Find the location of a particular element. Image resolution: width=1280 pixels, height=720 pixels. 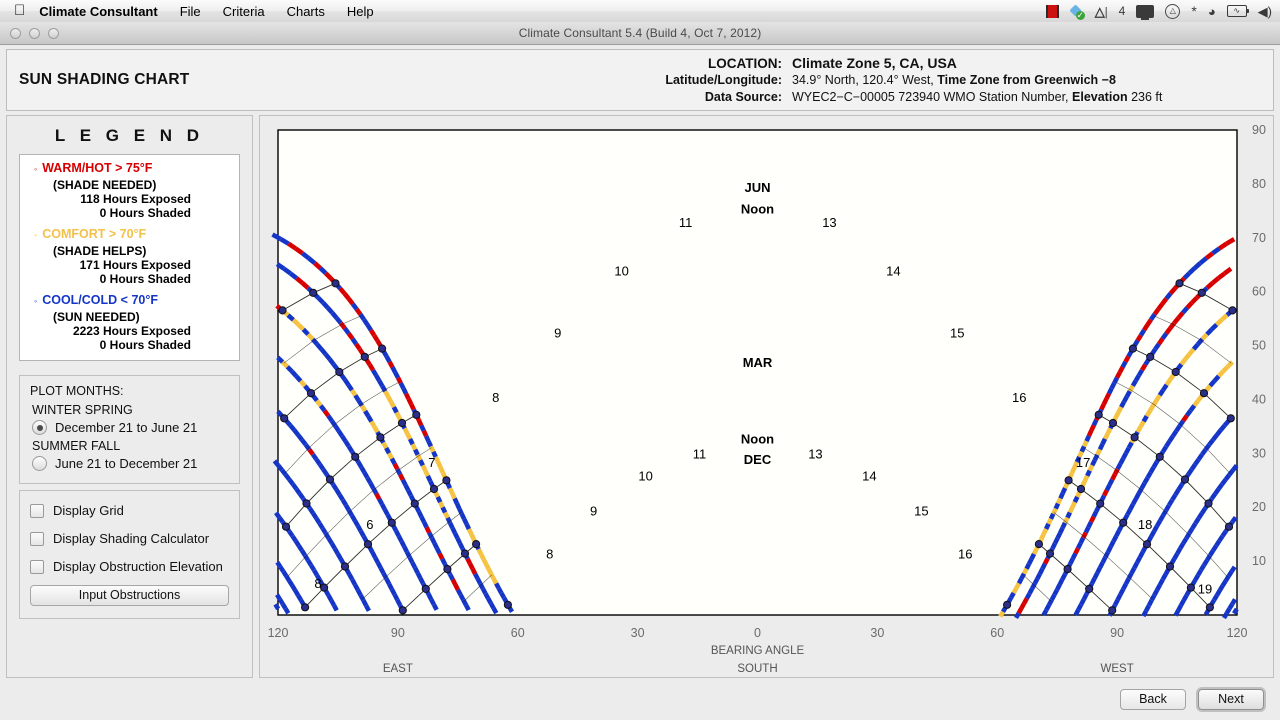

svg-text: 13 is located at coordinates (829, 222).